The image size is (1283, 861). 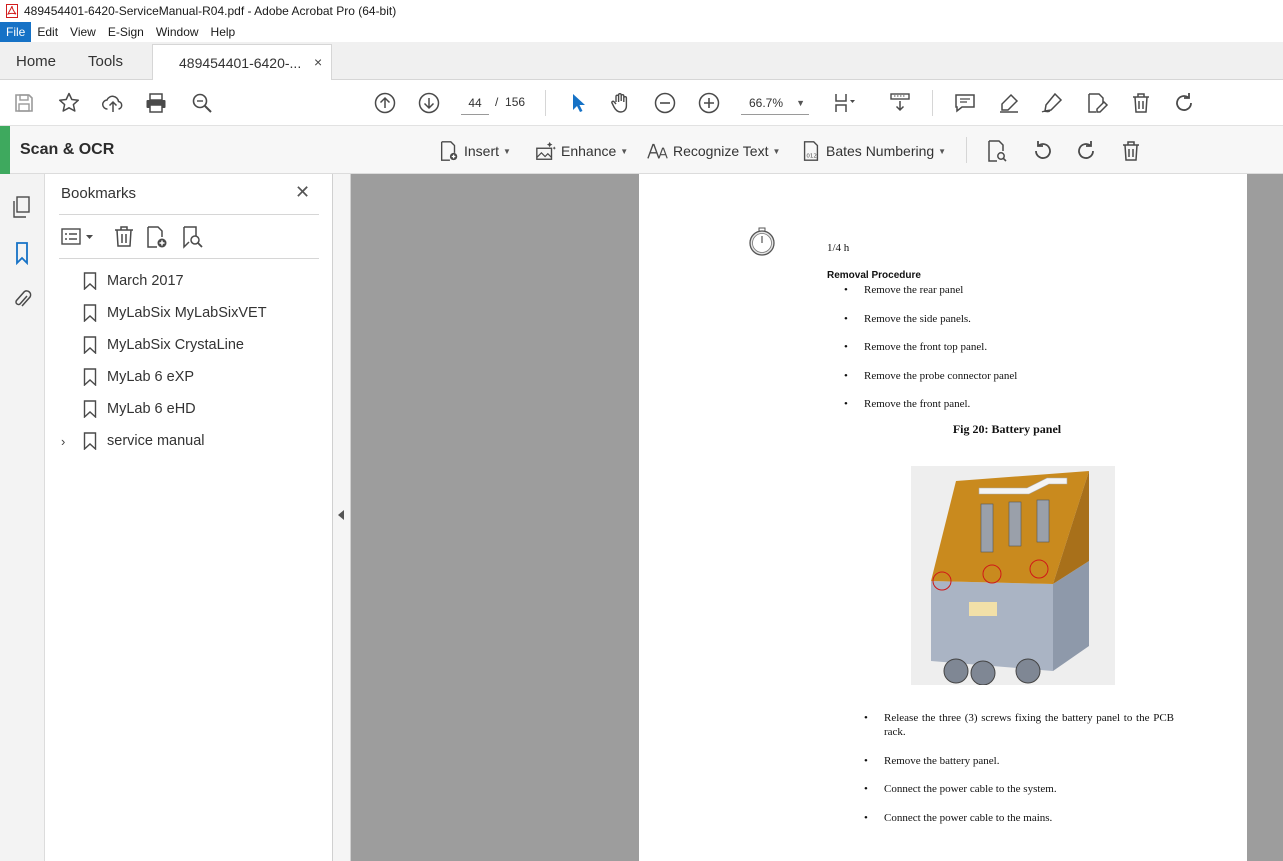 I want to click on bookmark-item: March 2017, so click(x=122, y=281).